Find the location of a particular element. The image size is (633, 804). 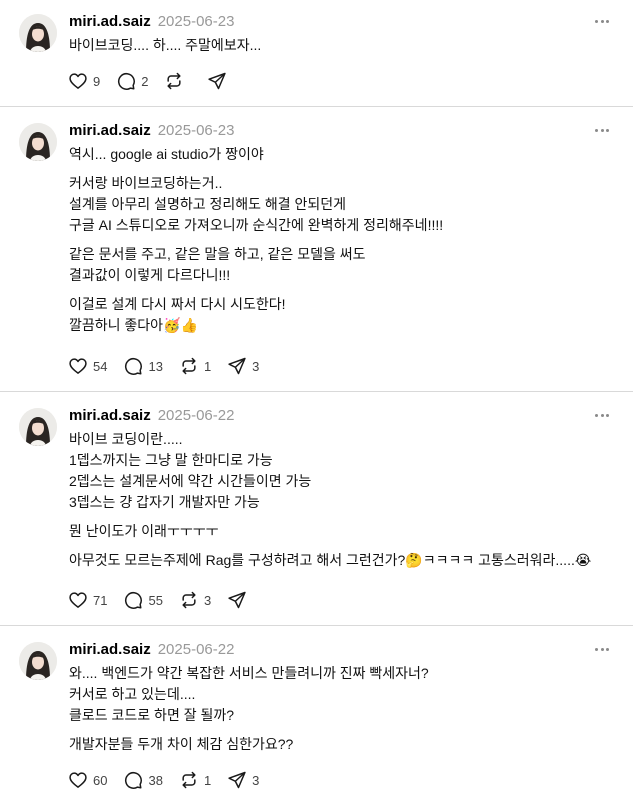

like-button: 9 is located at coordinates (84, 81).